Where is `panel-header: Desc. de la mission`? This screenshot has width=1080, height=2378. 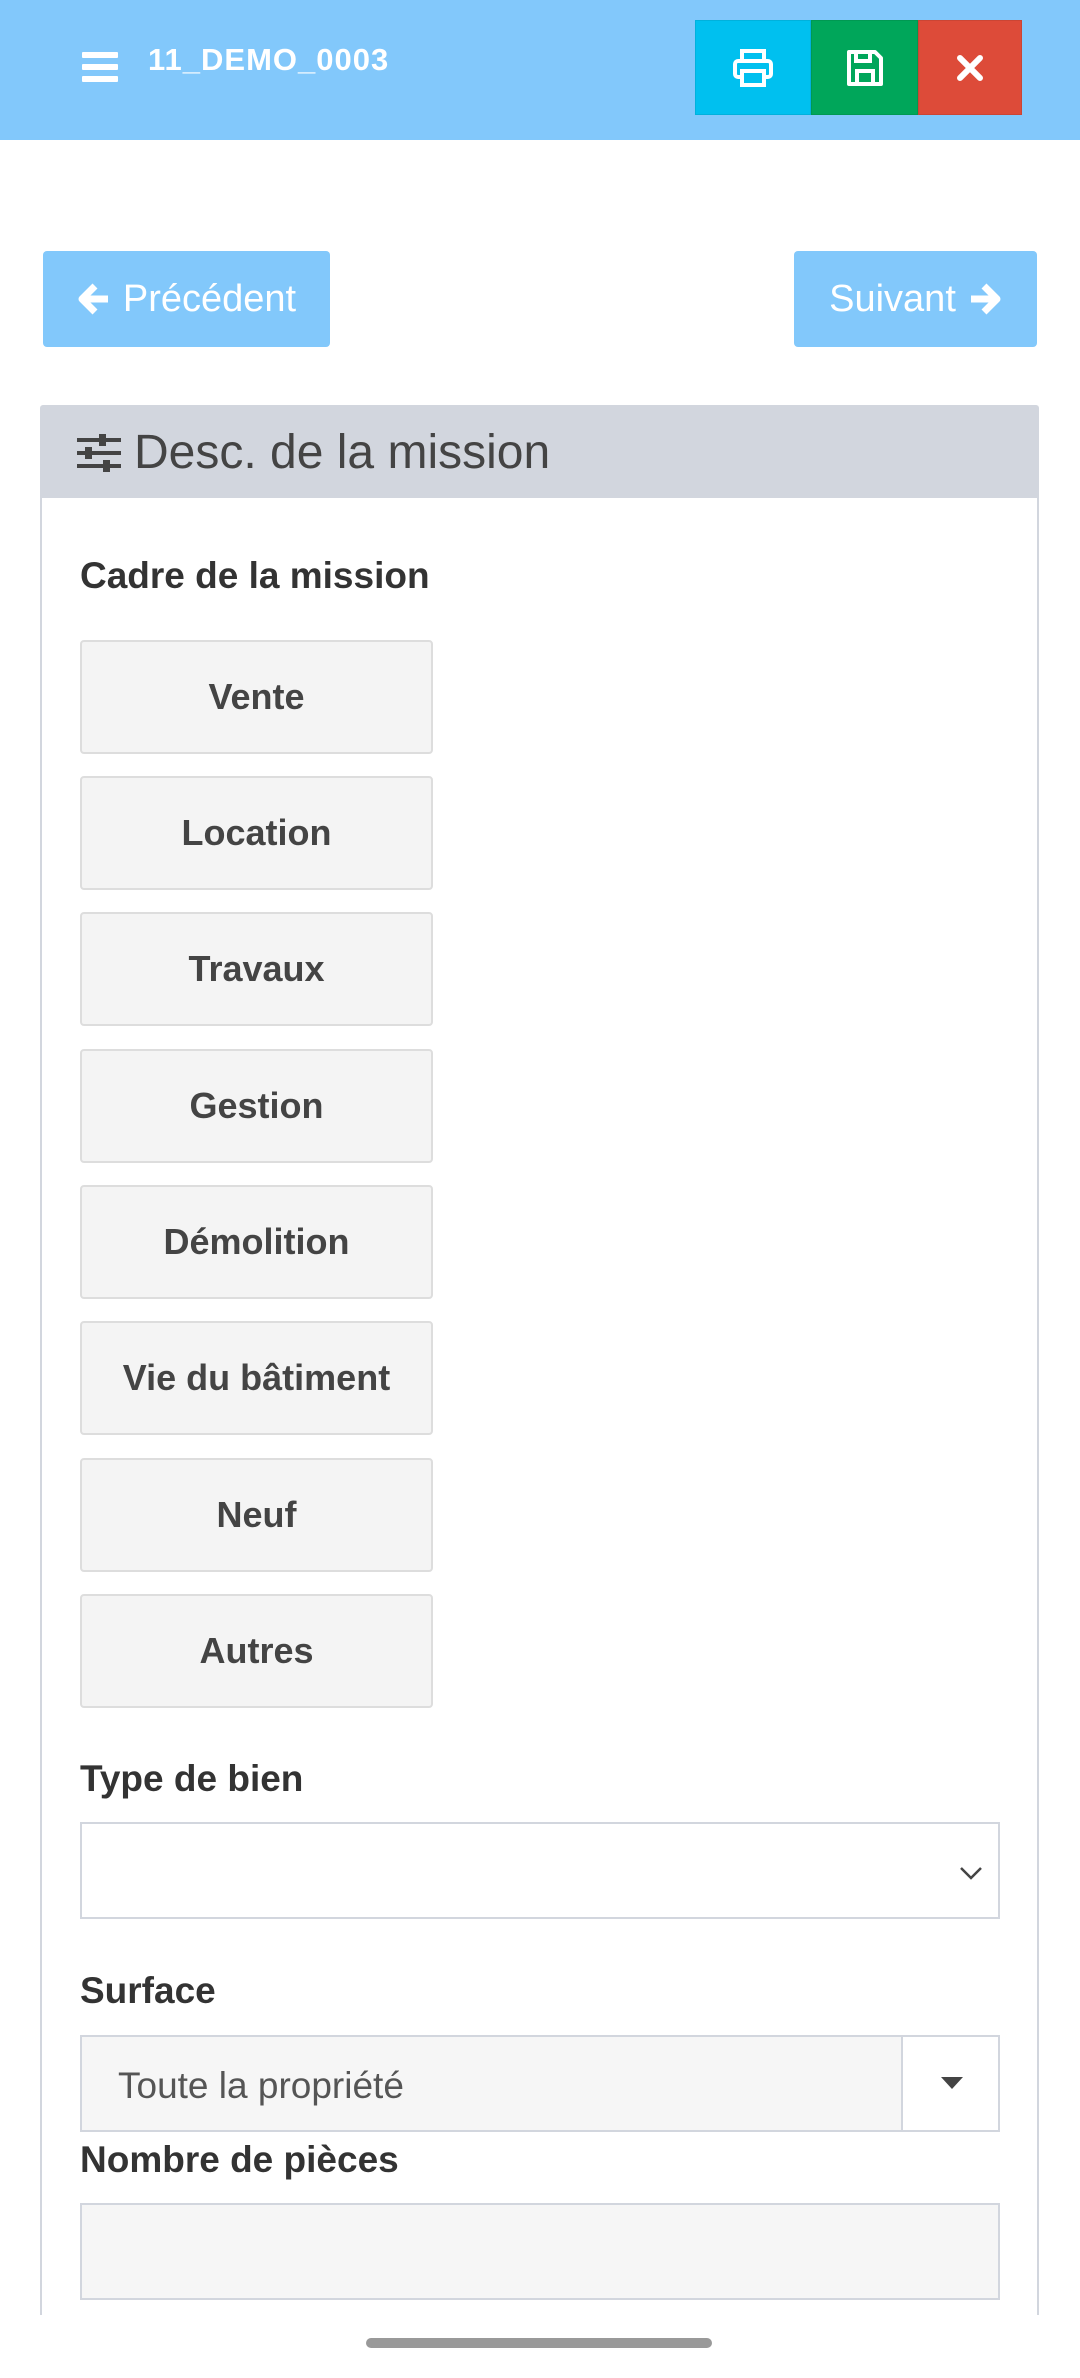
panel-header: Desc. de la mission is located at coordinates (539, 452).